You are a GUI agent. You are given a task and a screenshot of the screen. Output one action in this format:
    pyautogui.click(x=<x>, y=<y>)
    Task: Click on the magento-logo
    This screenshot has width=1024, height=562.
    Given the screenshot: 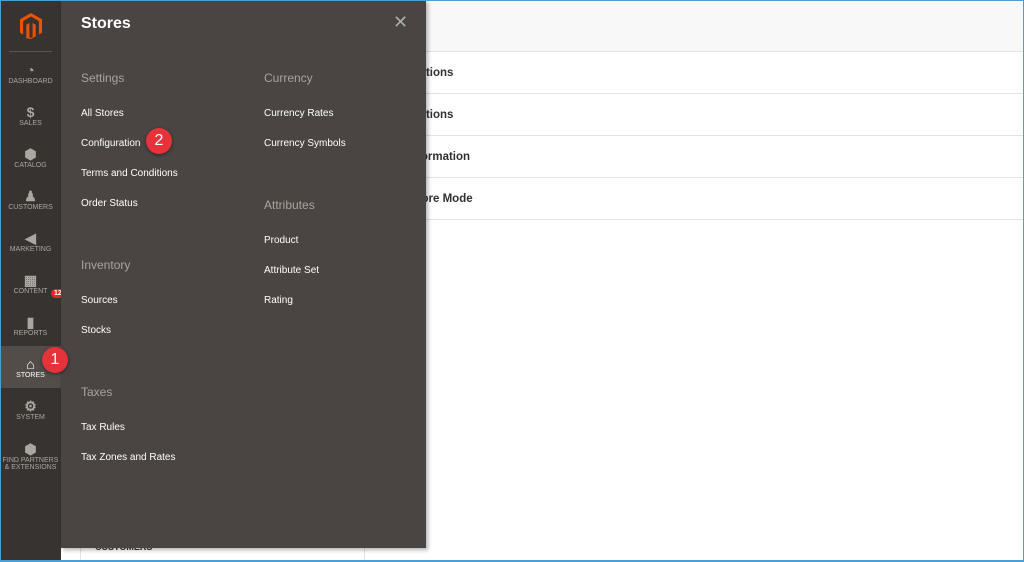 What is the action you would take?
    pyautogui.click(x=30, y=26)
    